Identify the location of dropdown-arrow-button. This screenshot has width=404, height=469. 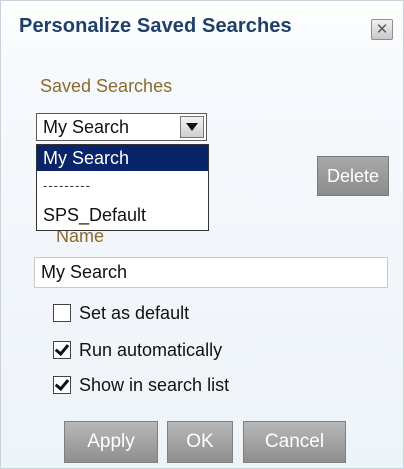
(192, 127).